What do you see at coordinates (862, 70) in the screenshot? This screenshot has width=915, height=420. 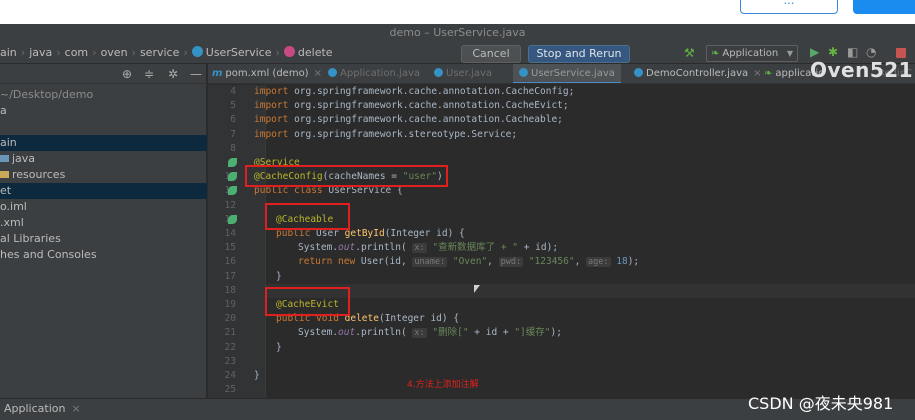 I see `watermark-top: Oven521` at bounding box center [862, 70].